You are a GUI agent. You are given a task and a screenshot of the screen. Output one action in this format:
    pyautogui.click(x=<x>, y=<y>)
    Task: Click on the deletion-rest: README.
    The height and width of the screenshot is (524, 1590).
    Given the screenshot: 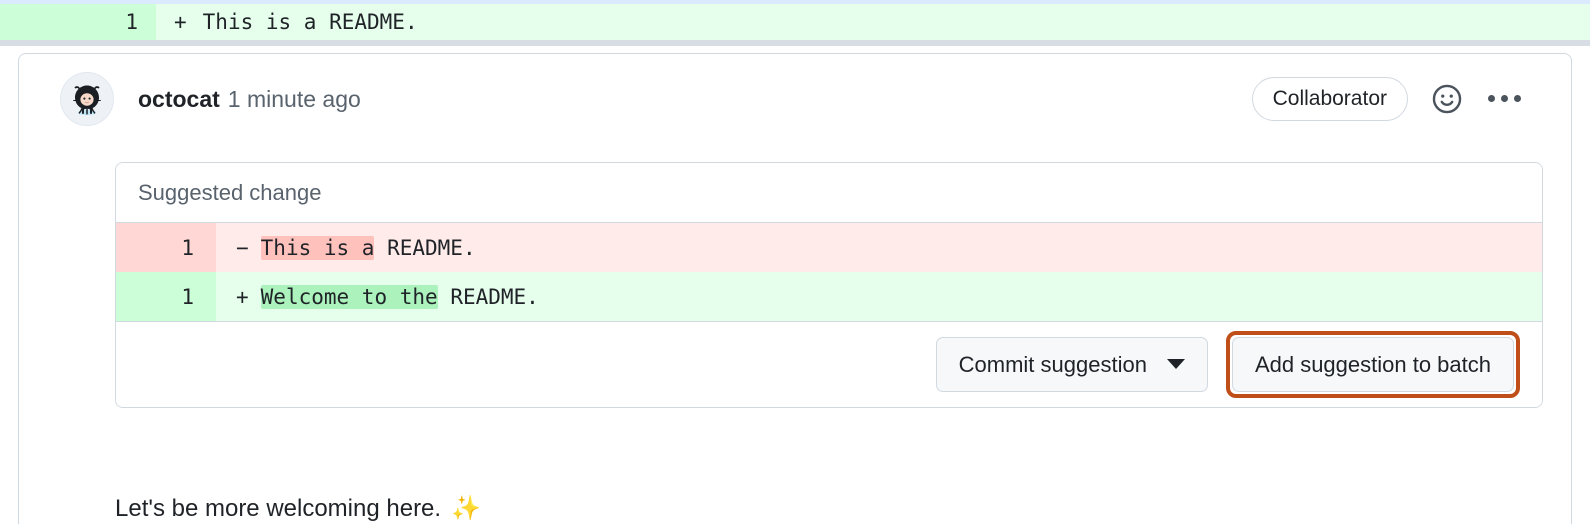 What is the action you would take?
    pyautogui.click(x=425, y=247)
    